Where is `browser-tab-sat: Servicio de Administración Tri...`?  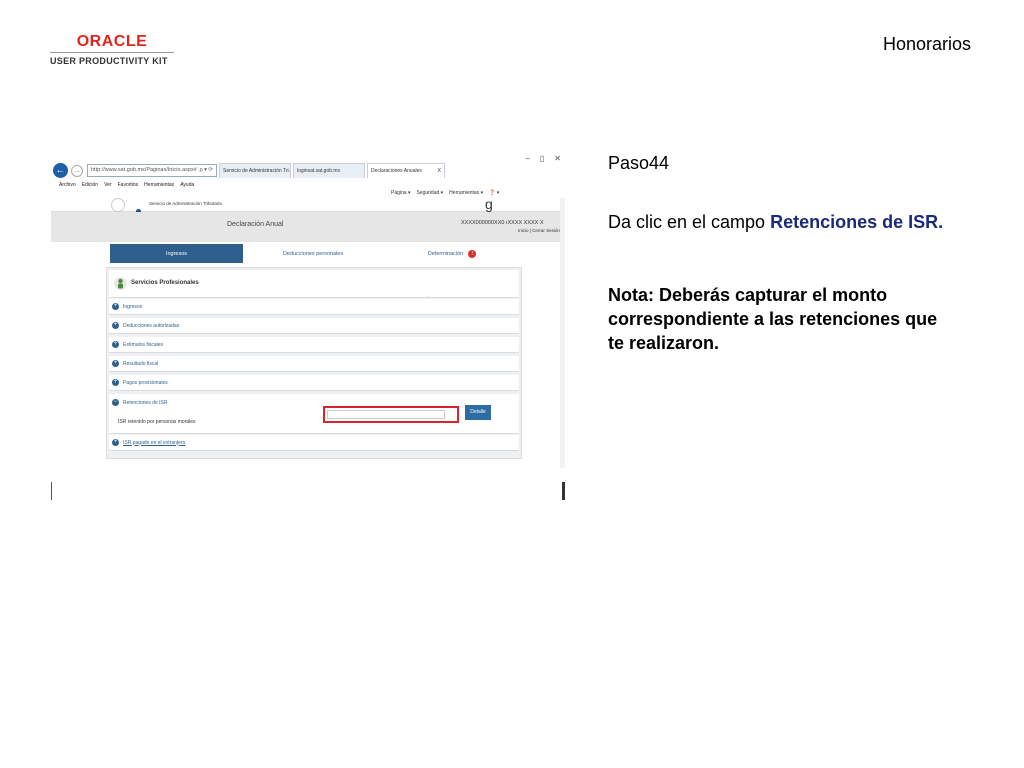
browser-tab-sat: Servicio de Administración Tri... is located at coordinates (255, 170).